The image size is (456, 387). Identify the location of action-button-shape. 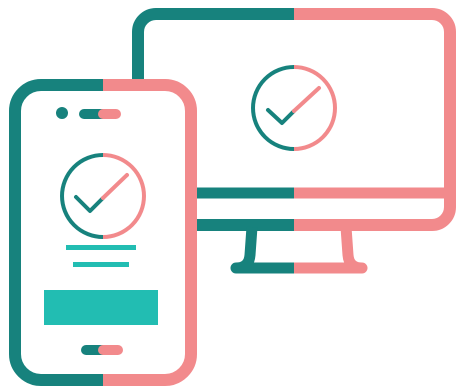
(101, 307).